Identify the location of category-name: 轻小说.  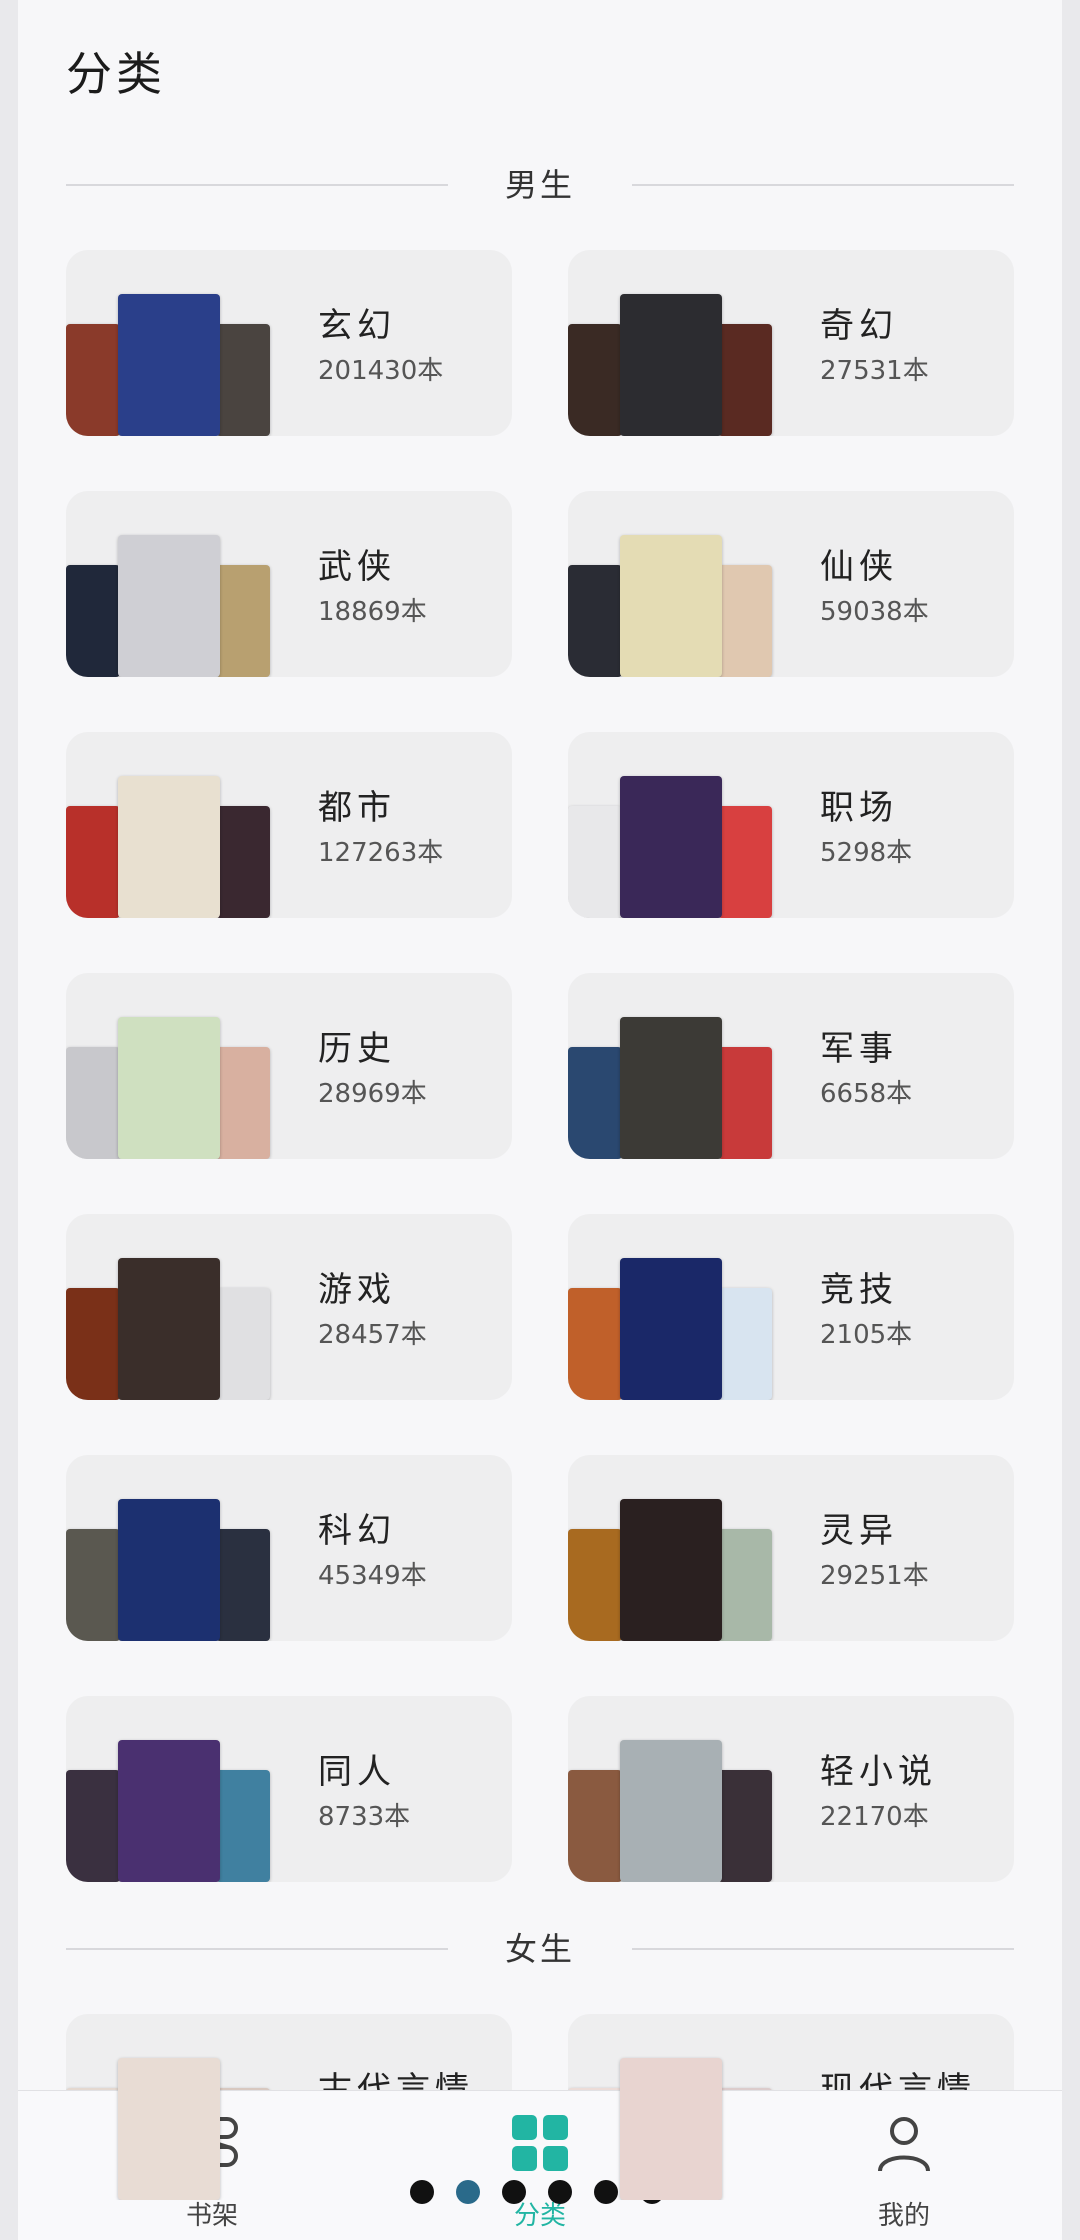
(878, 1772).